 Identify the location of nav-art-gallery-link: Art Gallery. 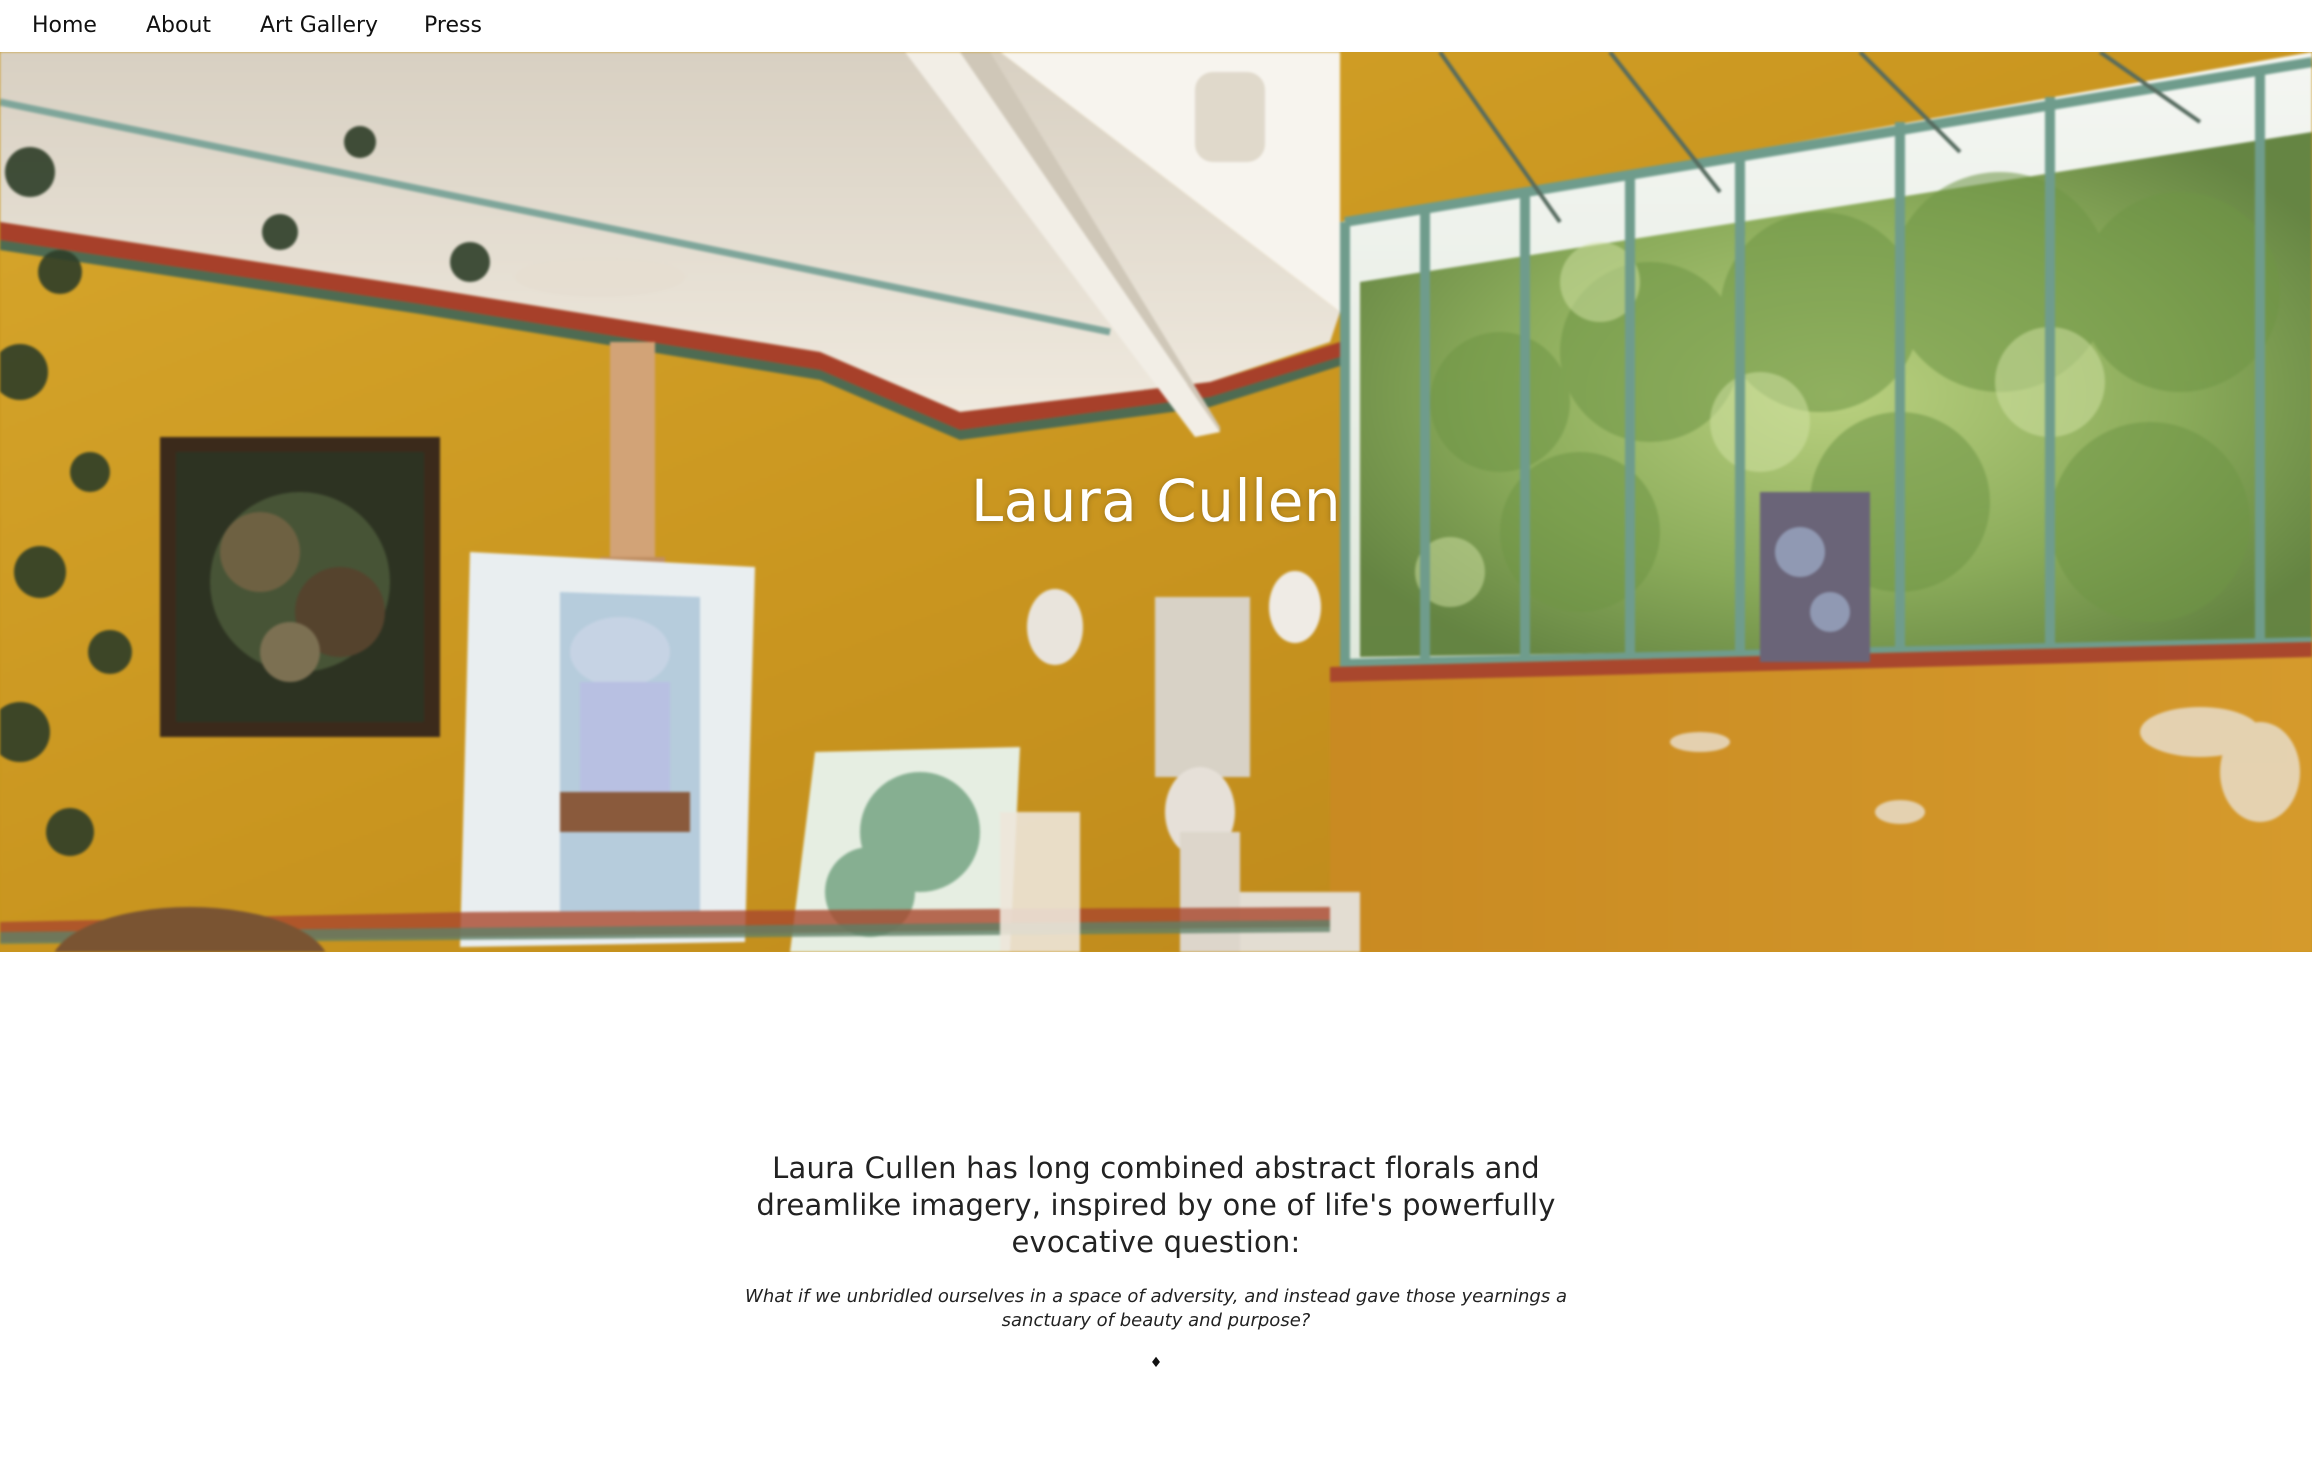
(319, 25).